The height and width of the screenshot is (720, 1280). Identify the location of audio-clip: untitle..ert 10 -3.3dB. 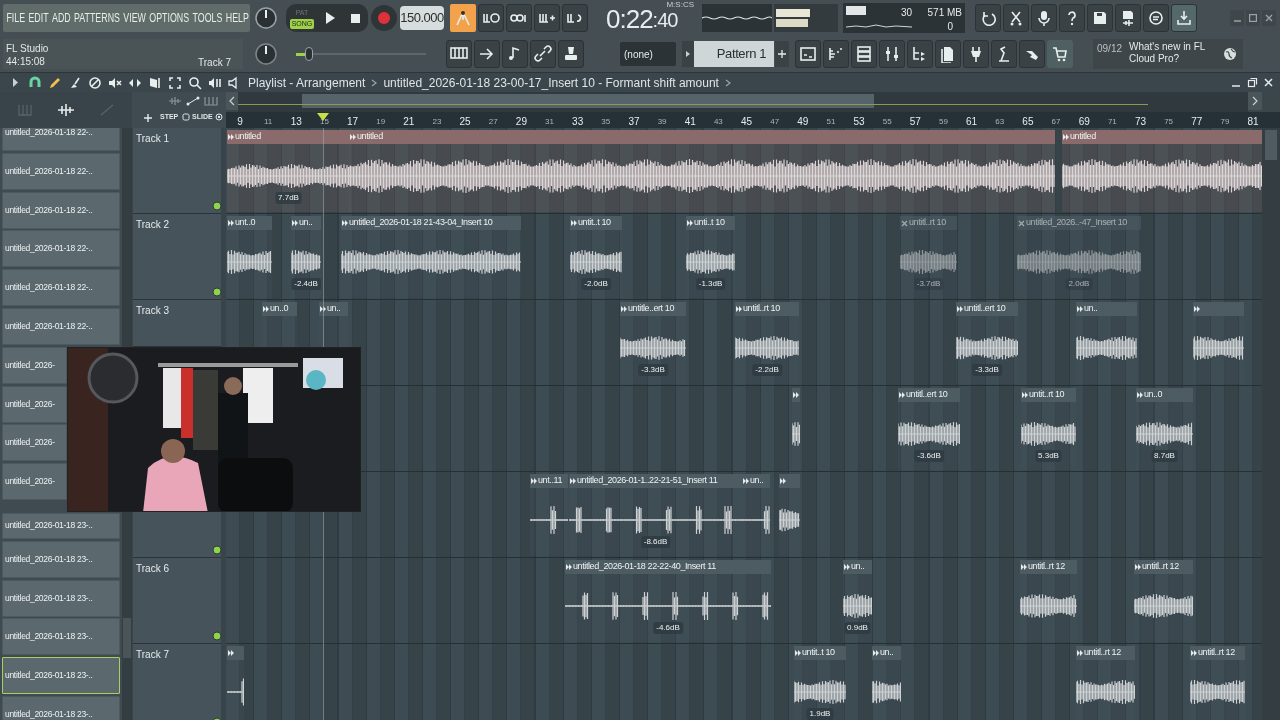
(653, 343).